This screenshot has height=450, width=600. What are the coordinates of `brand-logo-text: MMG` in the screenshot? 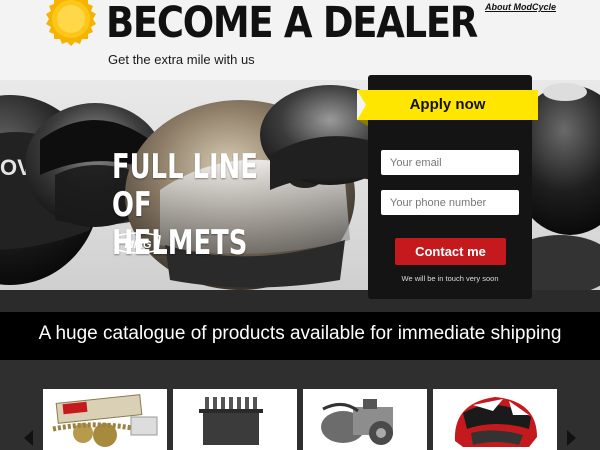 It's located at (138, 245).